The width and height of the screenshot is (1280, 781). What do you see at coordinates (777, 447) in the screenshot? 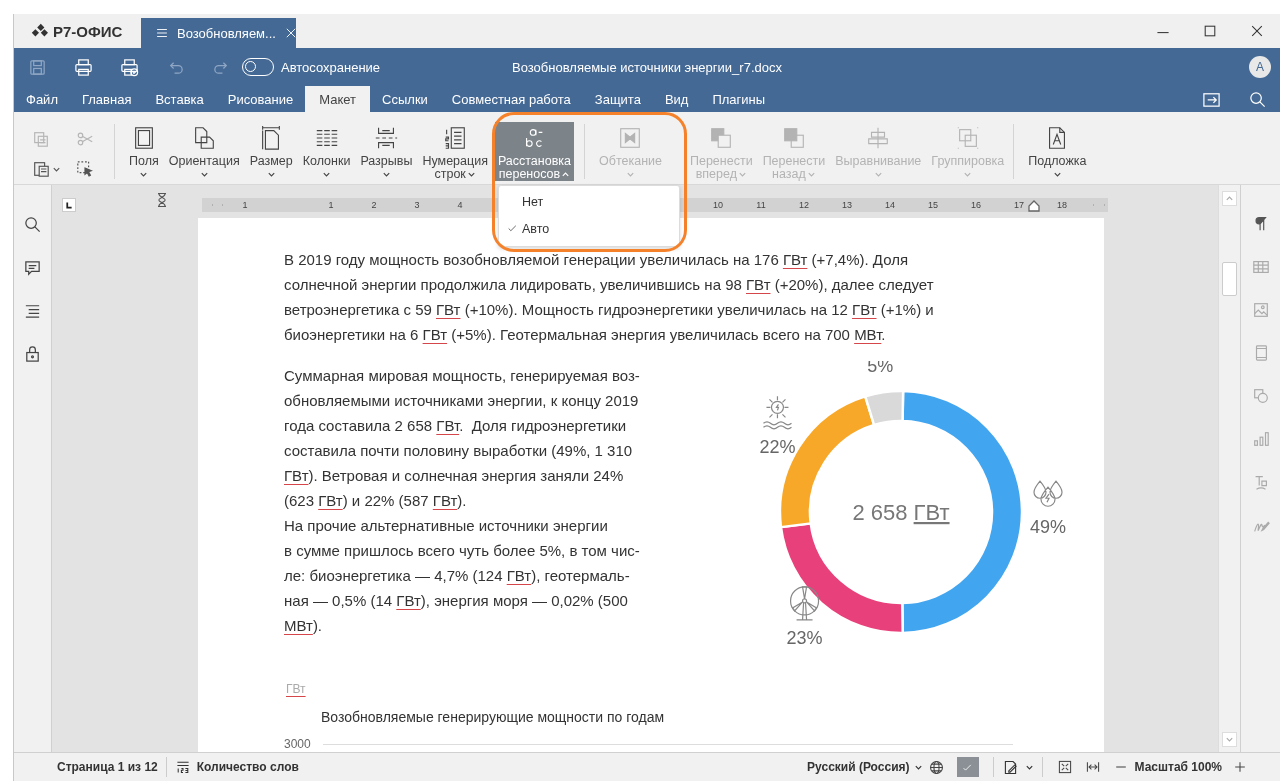
I see `percent-label: 22%` at bounding box center [777, 447].